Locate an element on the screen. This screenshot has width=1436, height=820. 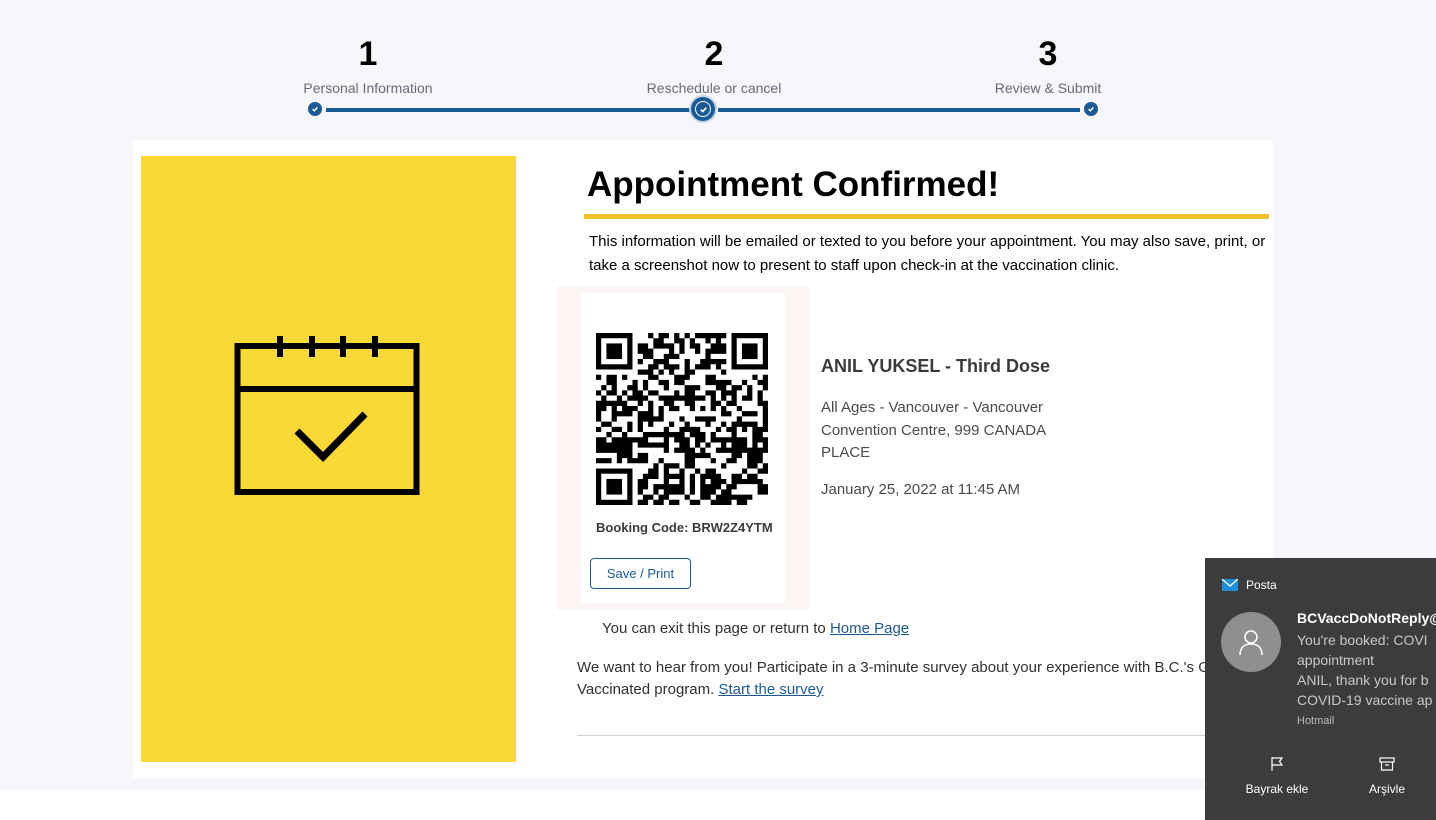
step-2: 2 Reschedule or cancel is located at coordinates (714, 65).